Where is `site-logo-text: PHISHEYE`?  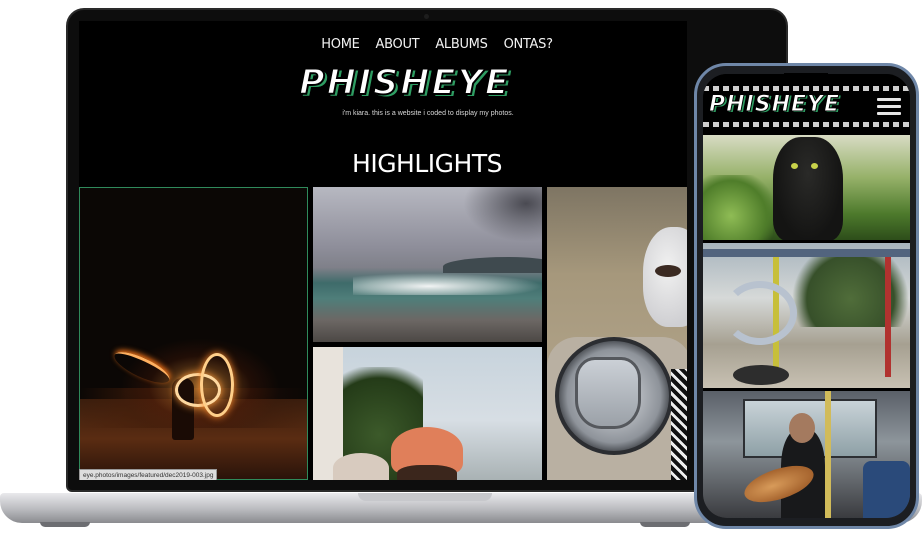 site-logo-text: PHISHEYE is located at coordinates (404, 83).